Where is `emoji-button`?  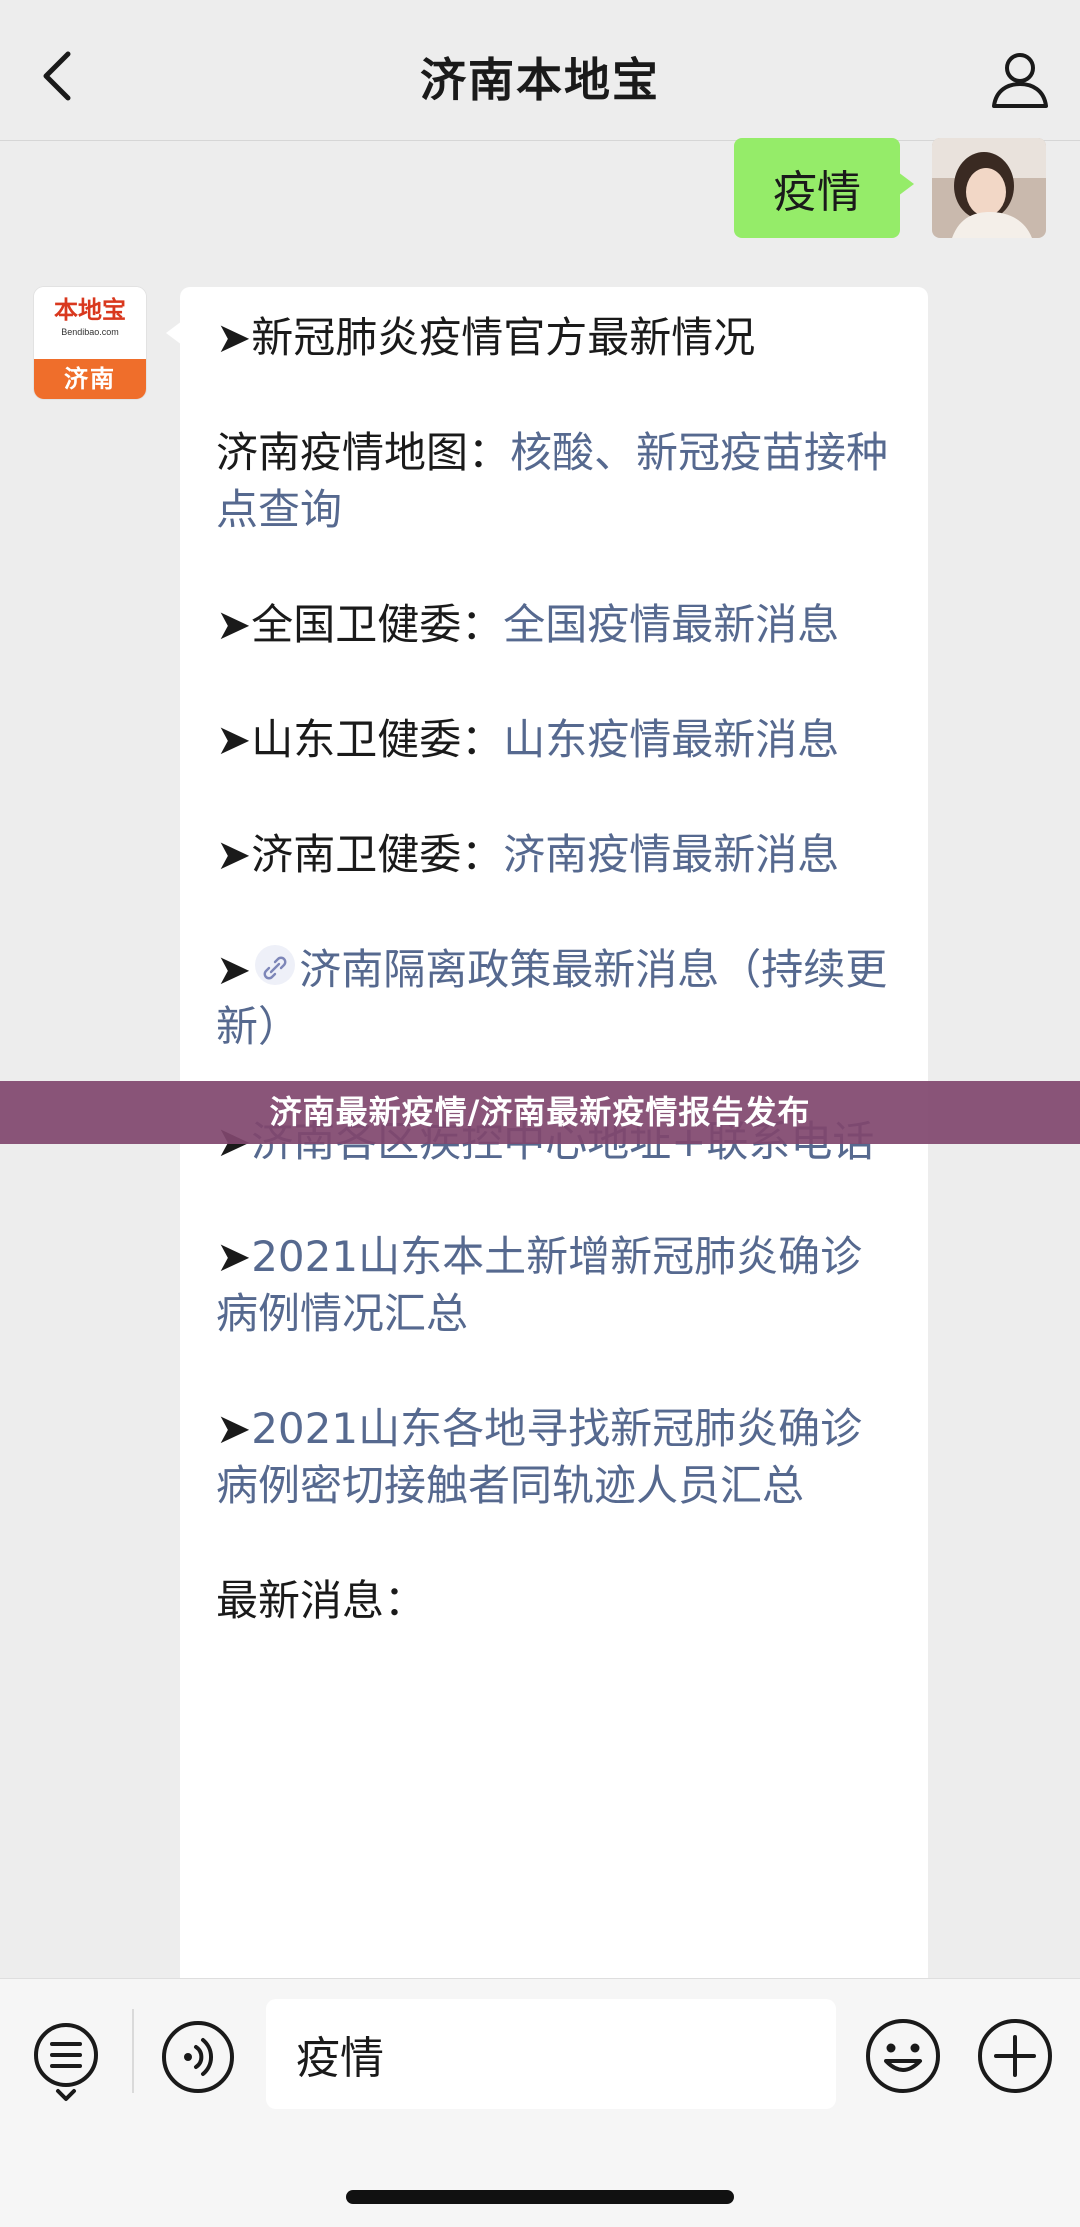
emoji-button is located at coordinates (903, 2056).